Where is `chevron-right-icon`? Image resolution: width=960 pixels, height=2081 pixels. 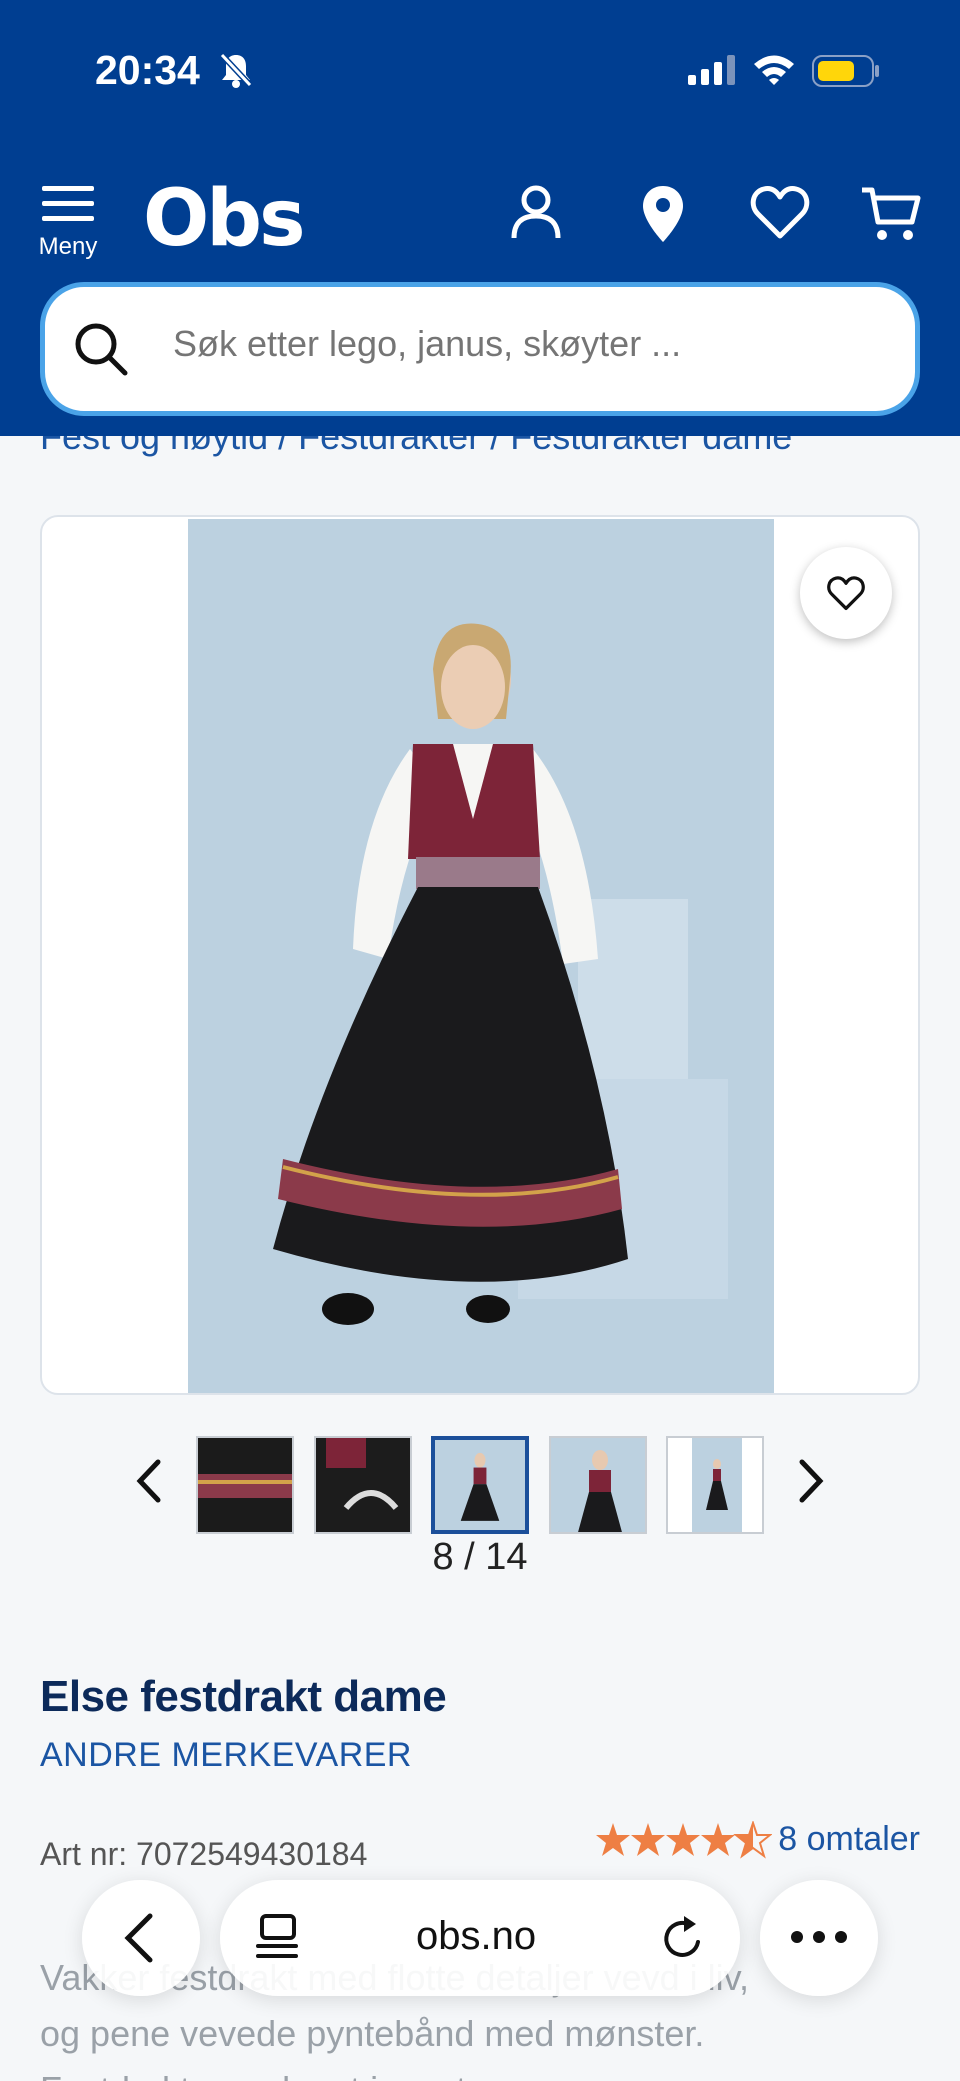
chevron-right-icon is located at coordinates (811, 1481).